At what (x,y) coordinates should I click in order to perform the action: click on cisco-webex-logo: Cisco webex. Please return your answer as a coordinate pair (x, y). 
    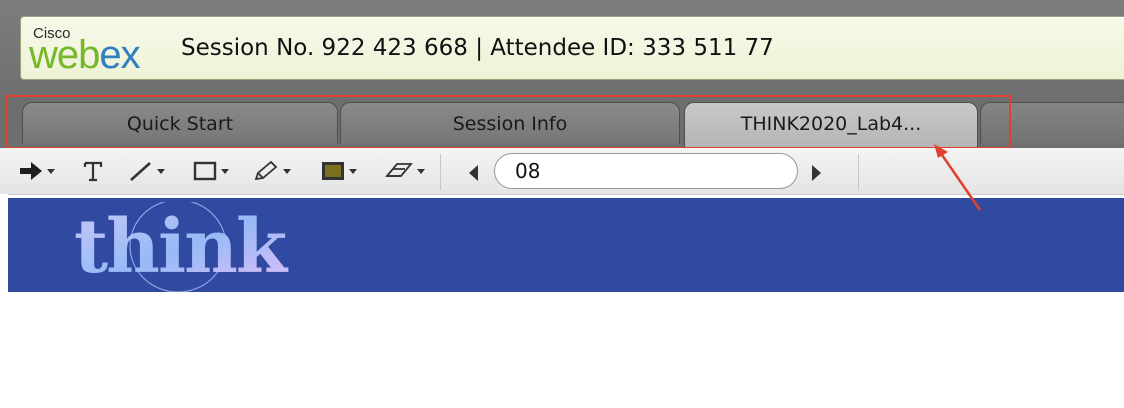
    Looking at the image, I should click on (99, 50).